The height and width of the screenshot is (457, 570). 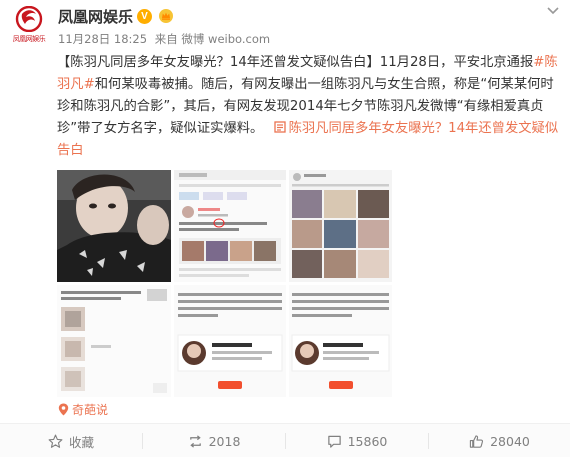 I want to click on post-text-part1: 【陈羽凡同居多年女友曝光？14年还曾发文疑似告白】11月28日，平安北京通报, so click(x=295, y=62).